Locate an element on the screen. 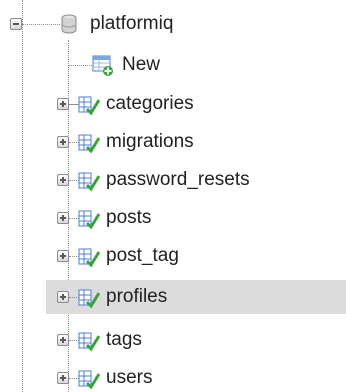 The image size is (346, 392). database-icon is located at coordinates (69, 24).